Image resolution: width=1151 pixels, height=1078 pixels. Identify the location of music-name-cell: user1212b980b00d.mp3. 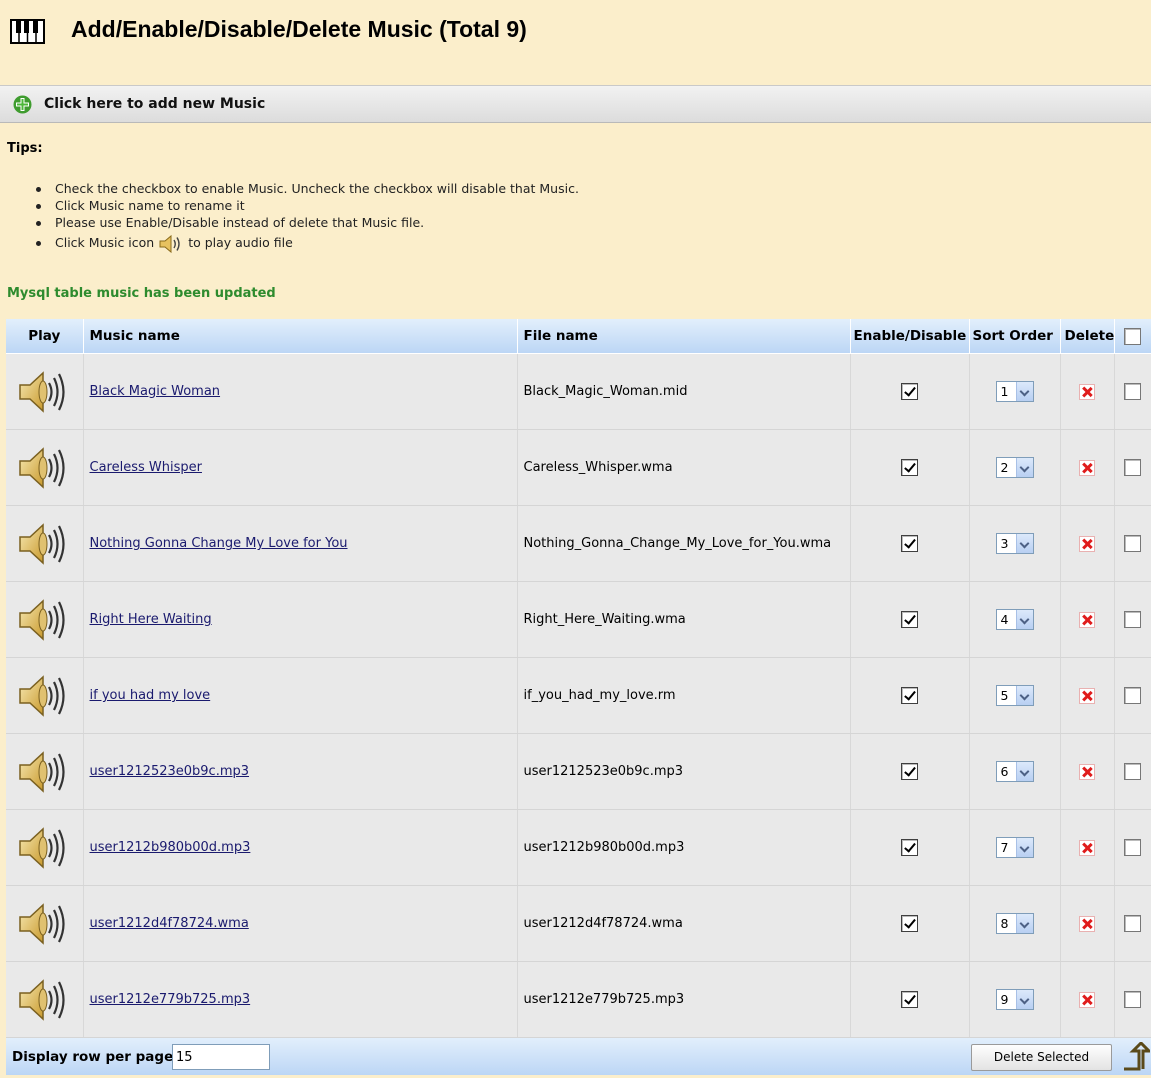
(300, 847).